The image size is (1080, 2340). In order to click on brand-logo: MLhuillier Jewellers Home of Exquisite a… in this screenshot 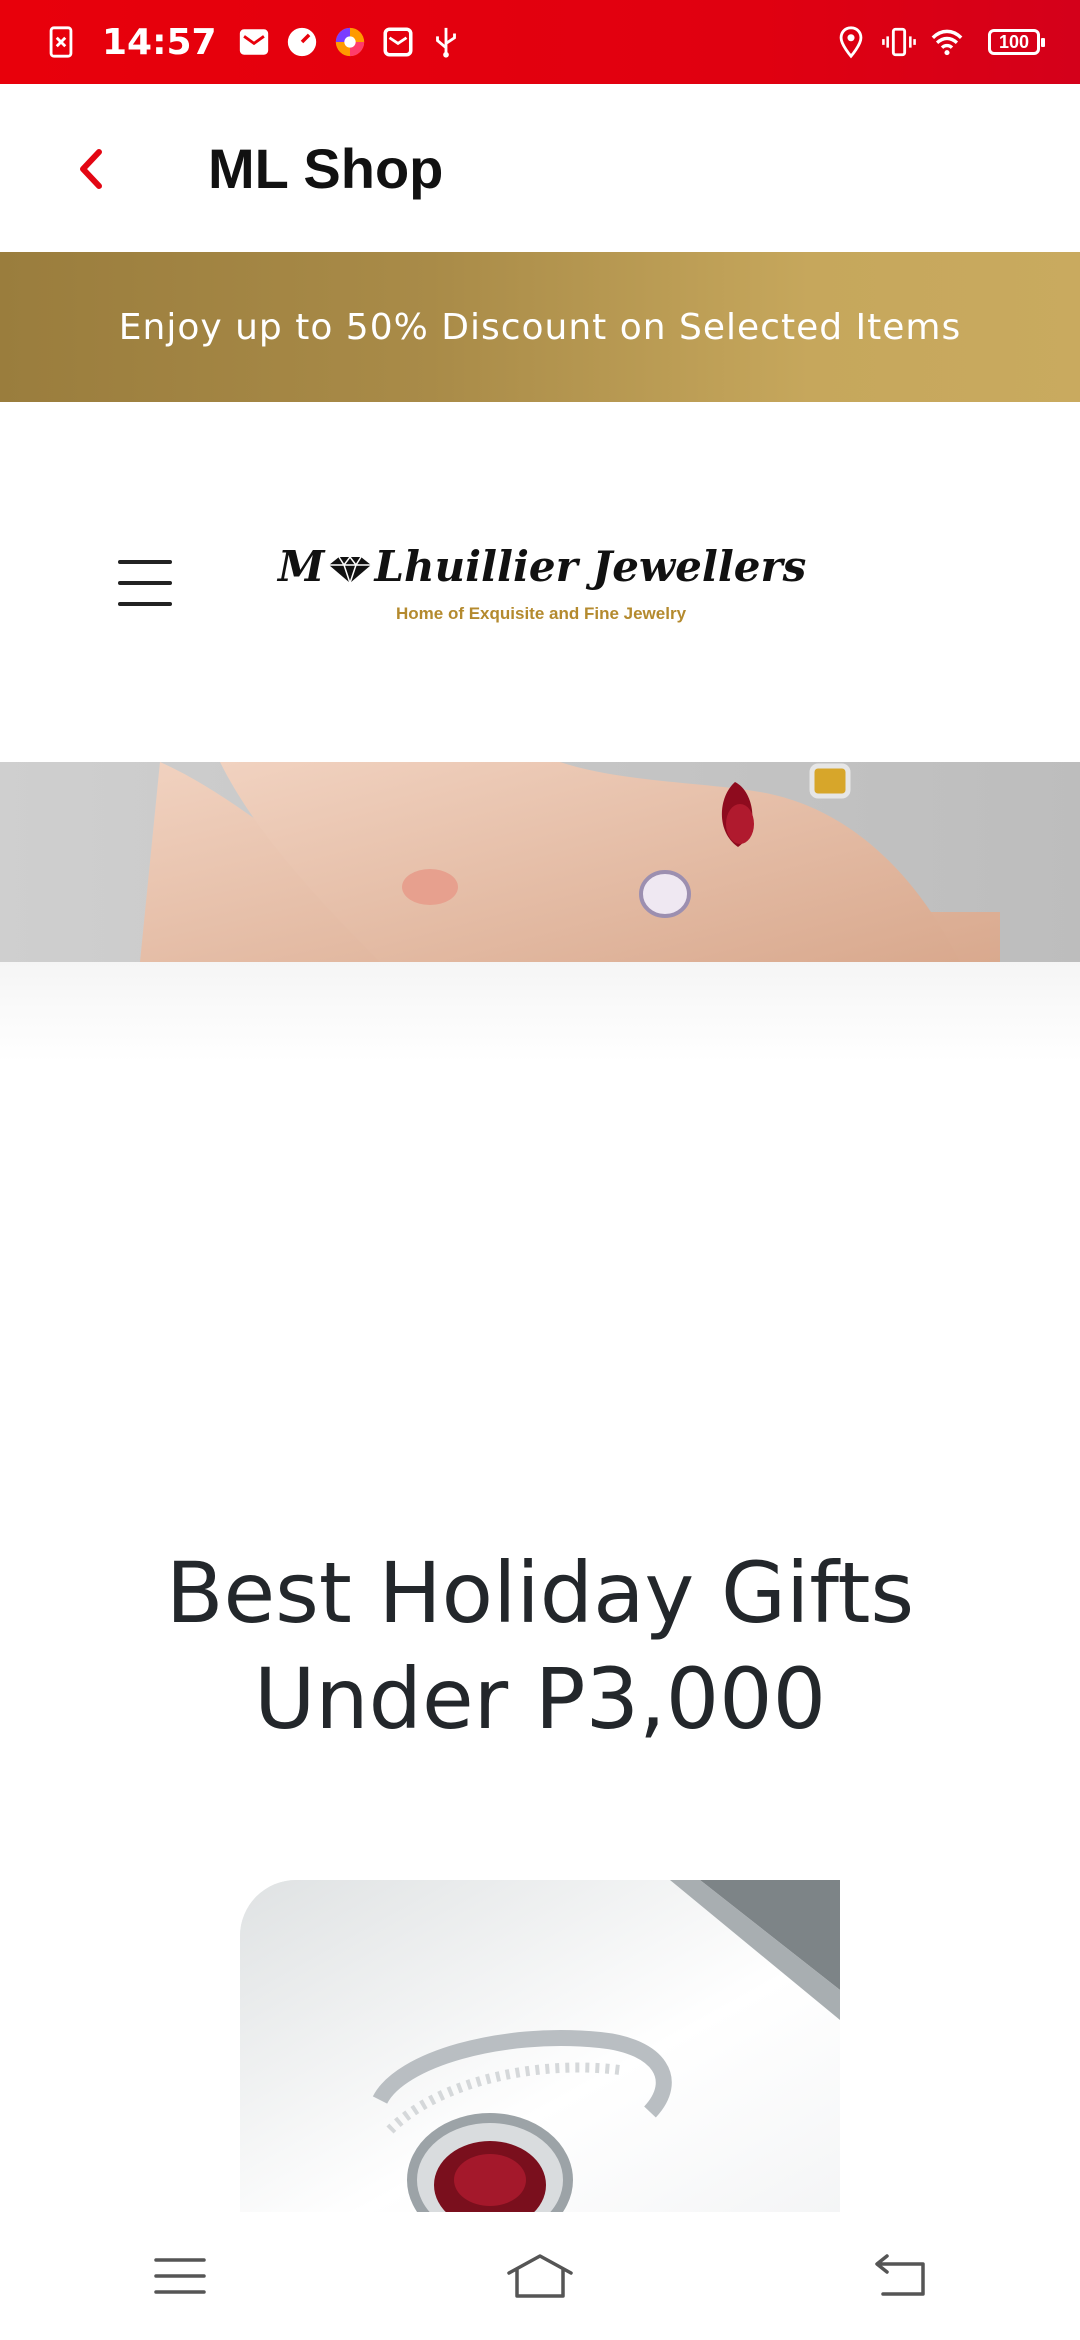, I will do `click(543, 587)`.